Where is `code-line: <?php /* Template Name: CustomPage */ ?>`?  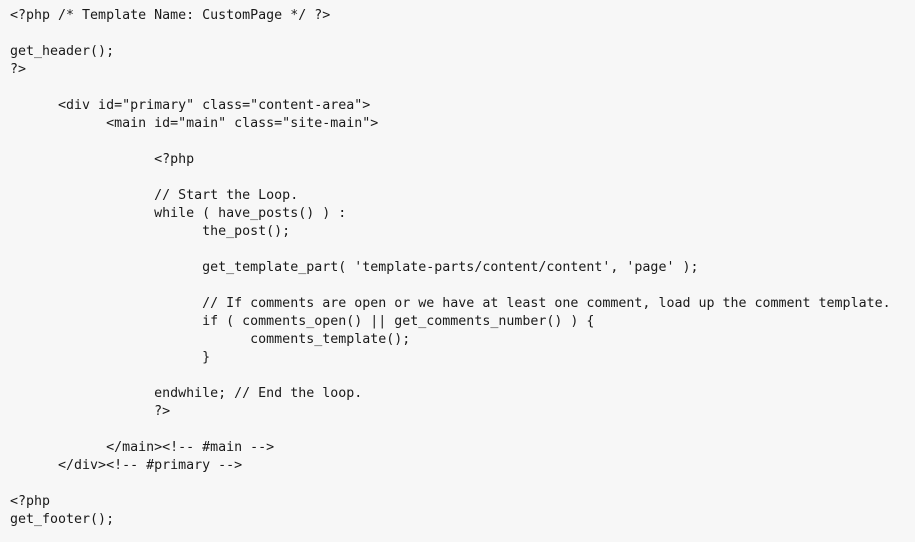 code-line: <?php /* Template Name: CustomPage */ ?> is located at coordinates (170, 15).